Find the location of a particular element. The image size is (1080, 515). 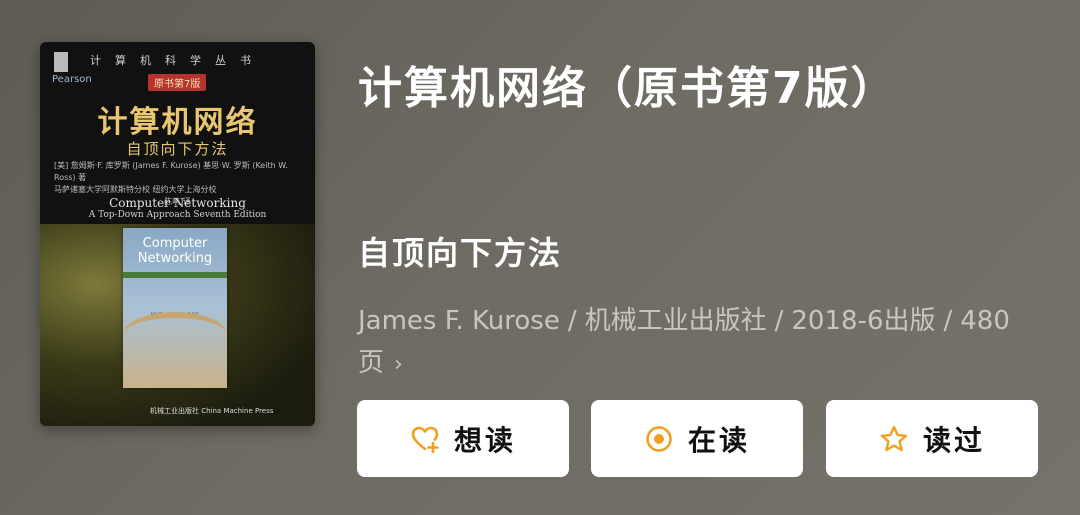

book-meta-link: James F. Kurose / 机械工业出版社/2018-6出版/480页 › is located at coordinates (688, 343).